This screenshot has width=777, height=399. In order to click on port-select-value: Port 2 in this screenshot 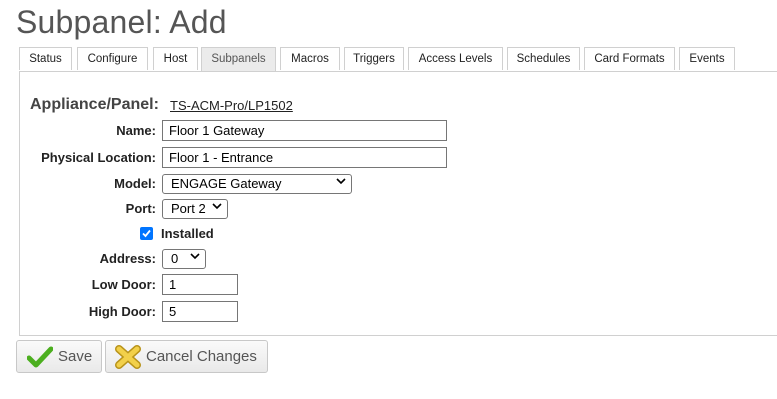, I will do `click(188, 208)`.